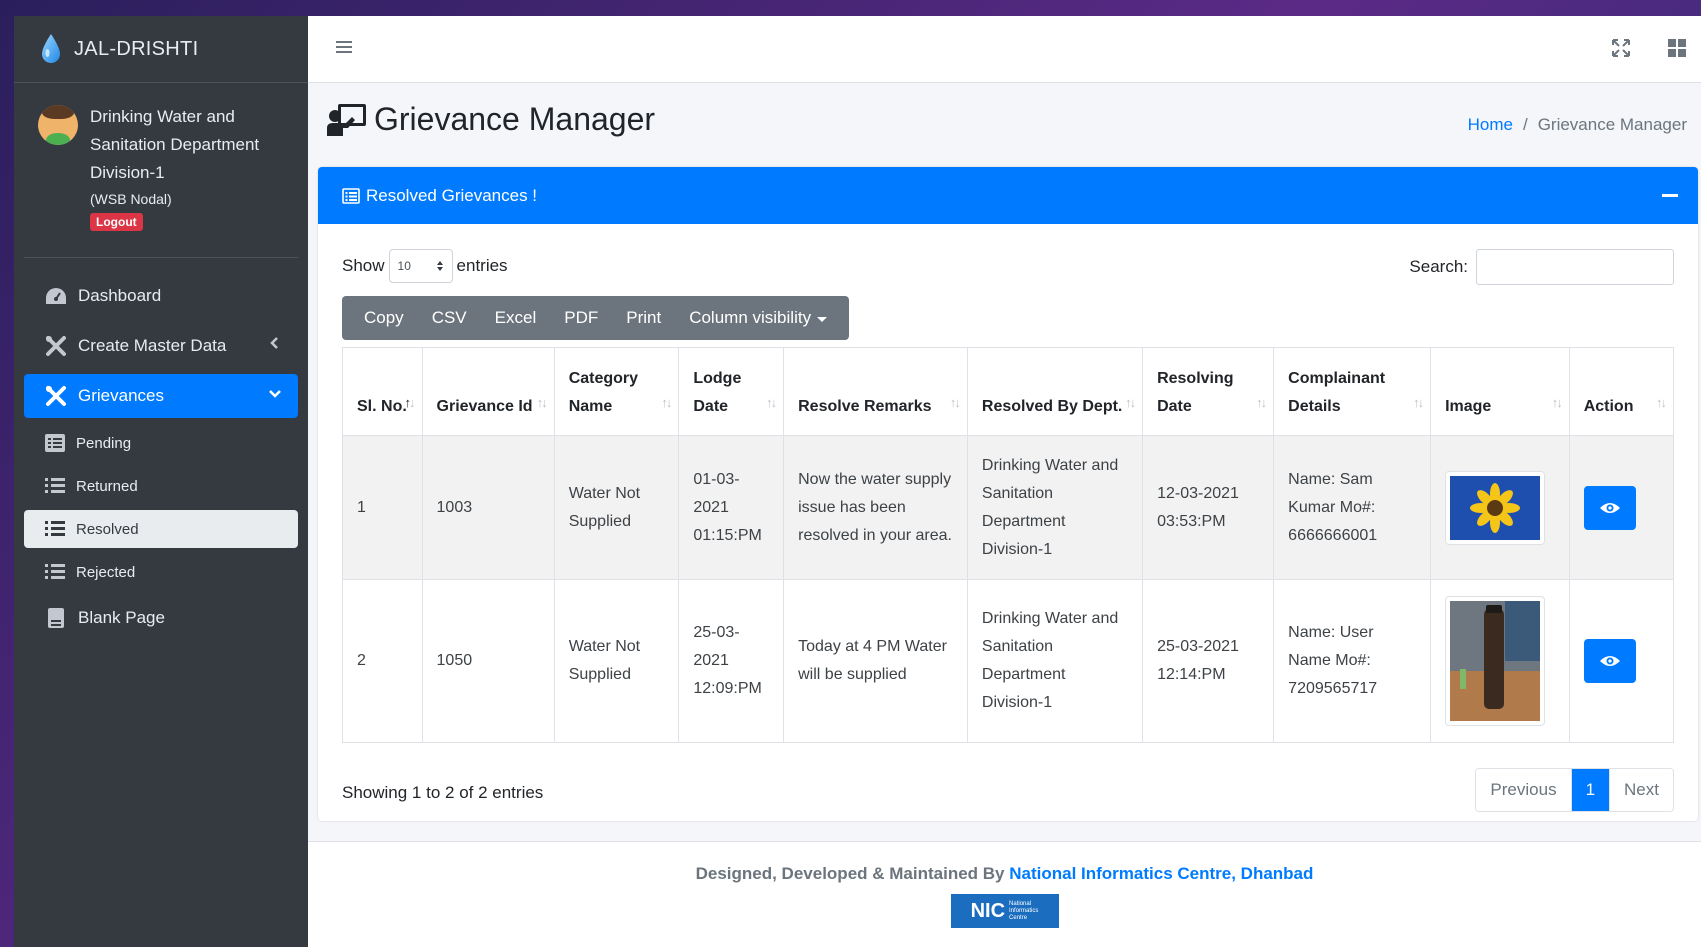  What do you see at coordinates (1208, 391) in the screenshot?
I see `column-header-resolving-date: Resolving Date ↑↓` at bounding box center [1208, 391].